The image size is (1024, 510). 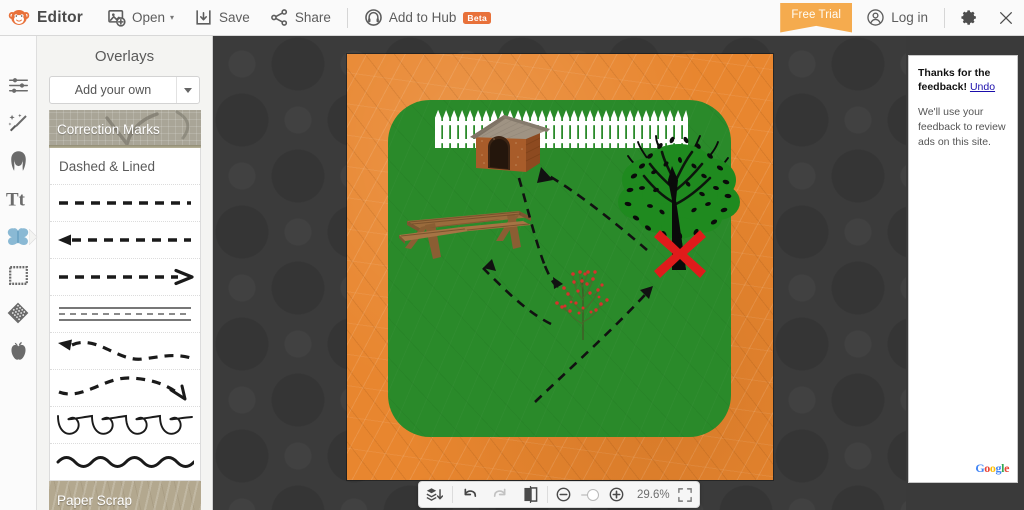 I want to click on add-your-own-control: Add your own, so click(x=124, y=90).